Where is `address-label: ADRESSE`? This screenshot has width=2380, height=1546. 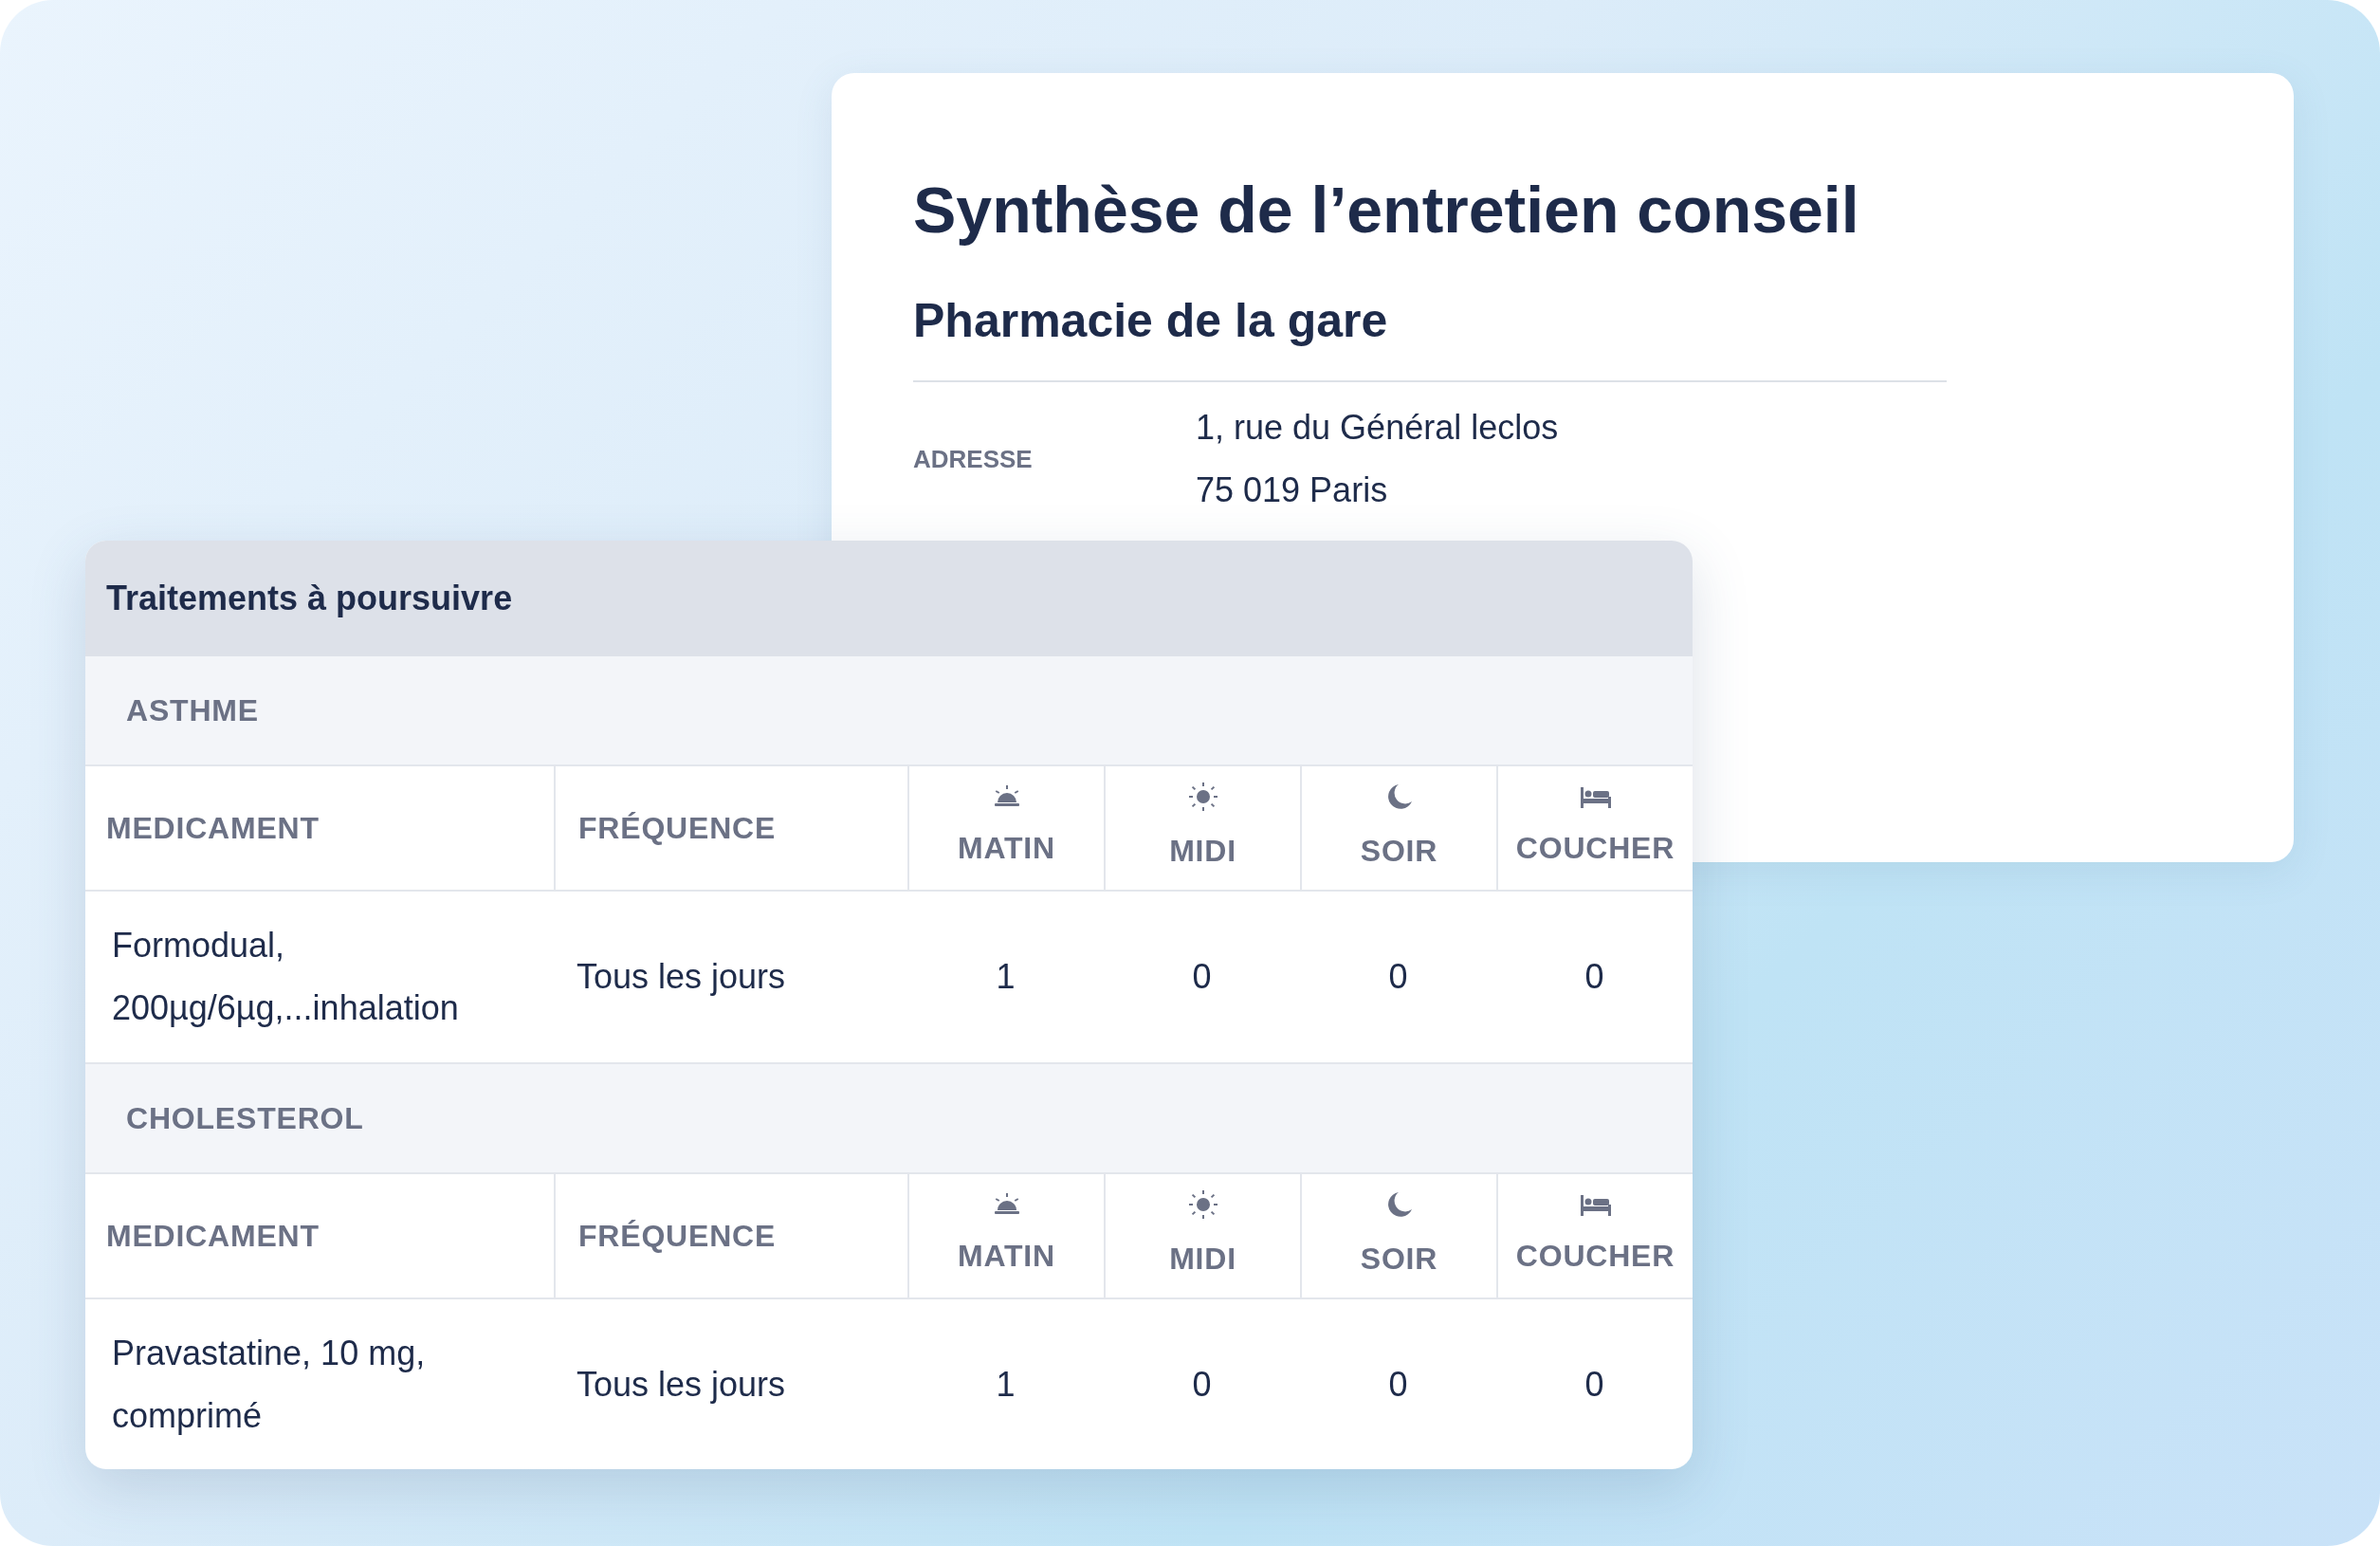
address-label: ADRESSE is located at coordinates (973, 459).